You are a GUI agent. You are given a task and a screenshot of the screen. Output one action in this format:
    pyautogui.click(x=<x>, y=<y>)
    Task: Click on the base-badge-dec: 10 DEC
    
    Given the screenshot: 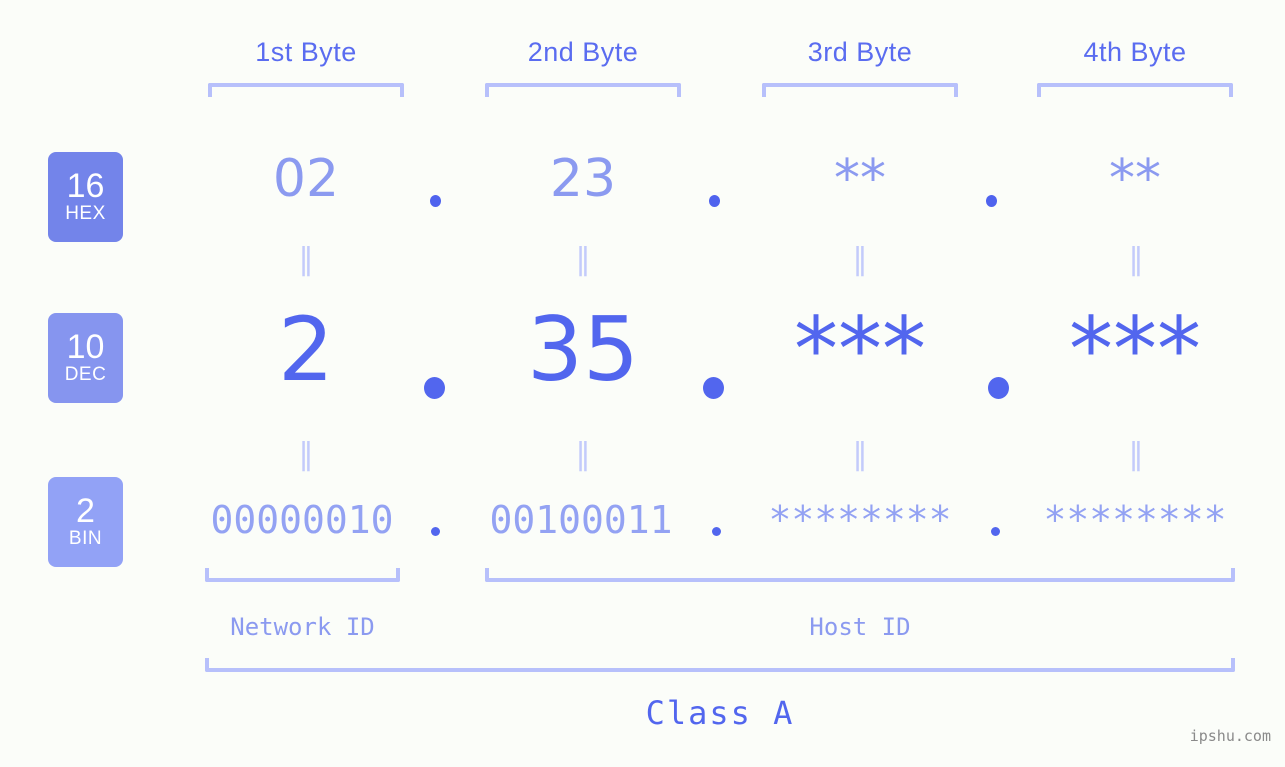 What is the action you would take?
    pyautogui.click(x=85, y=358)
    